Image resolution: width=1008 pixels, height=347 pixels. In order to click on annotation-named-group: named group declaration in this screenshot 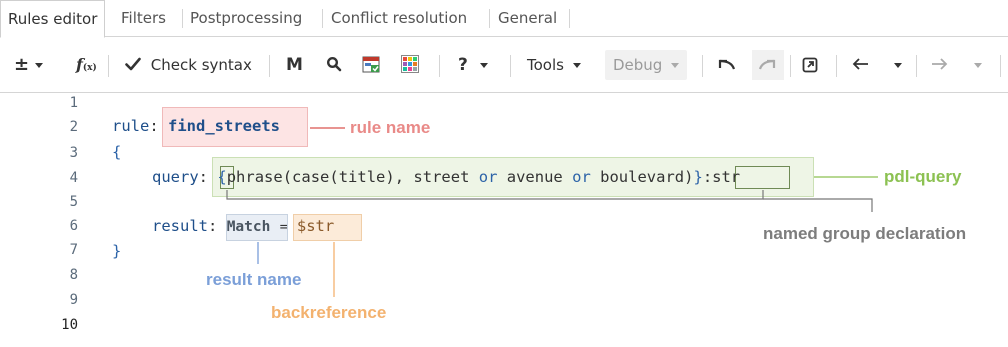, I will do `click(865, 233)`.